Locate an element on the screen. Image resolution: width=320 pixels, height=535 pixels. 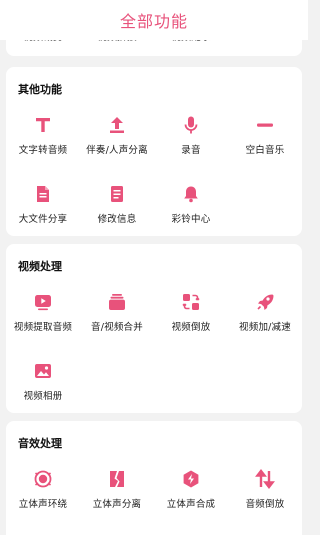
swap-arrows-icon is located at coordinates (265, 479).